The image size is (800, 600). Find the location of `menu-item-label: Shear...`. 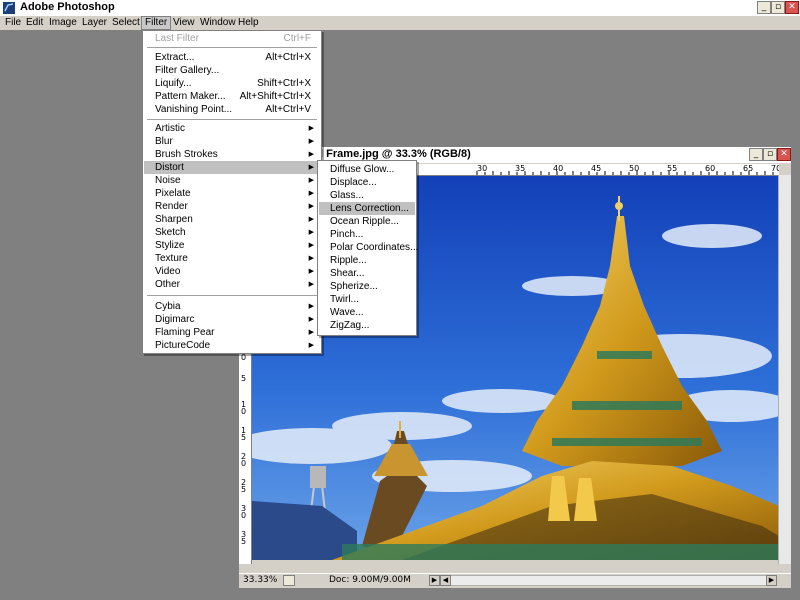

menu-item-label: Shear... is located at coordinates (347, 273).